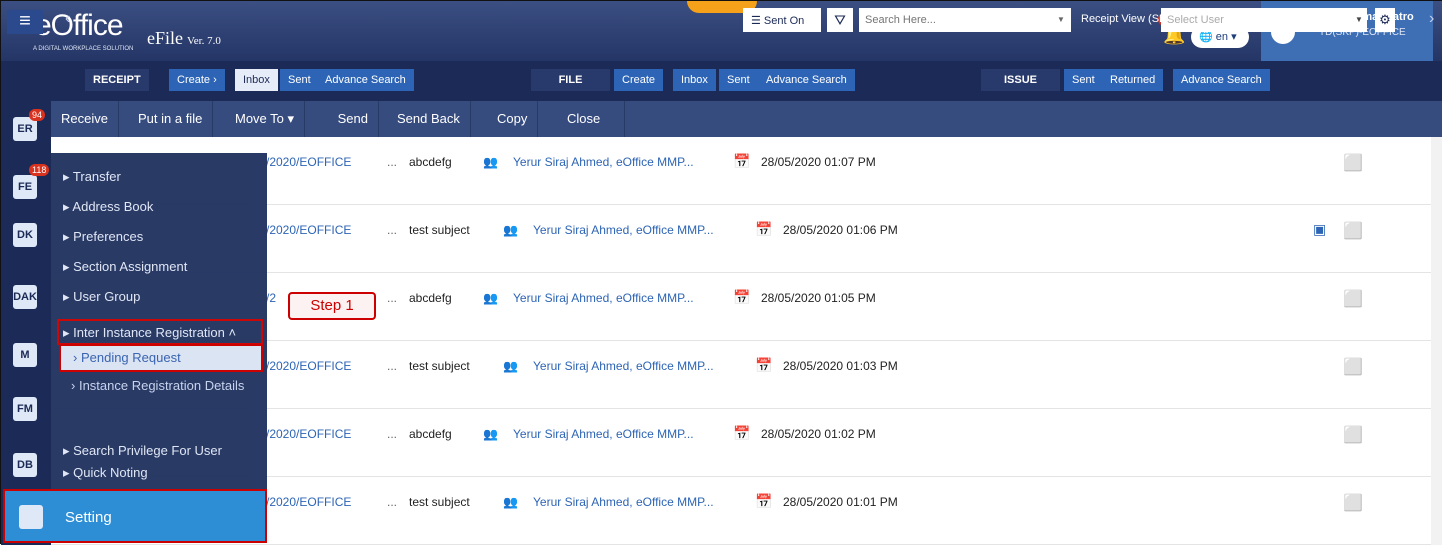 The image size is (1442, 545). What do you see at coordinates (194, 80) in the screenshot?
I see `nav-receipt-create-label: Create` at bounding box center [194, 80].